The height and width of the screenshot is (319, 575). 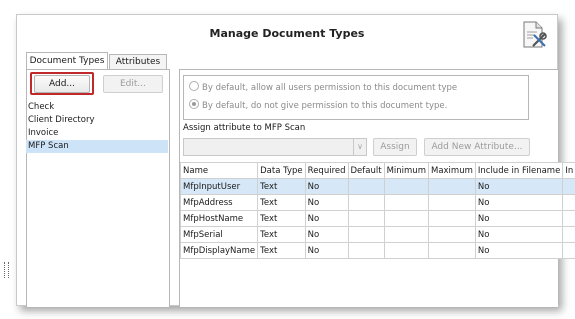 What do you see at coordinates (535, 34) in the screenshot?
I see `document-settings-icon` at bounding box center [535, 34].